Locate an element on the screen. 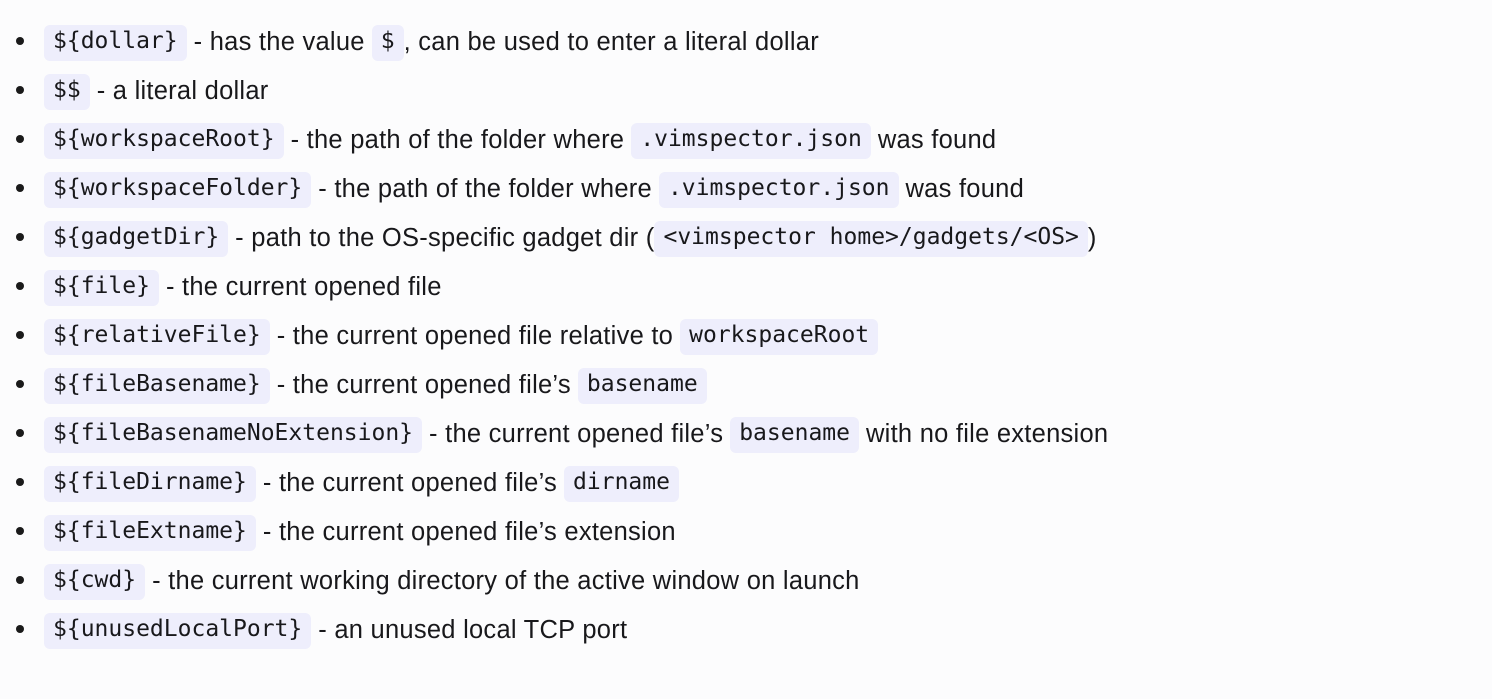 The image size is (1492, 699). inline-code: ${fileDirname} is located at coordinates (150, 484).